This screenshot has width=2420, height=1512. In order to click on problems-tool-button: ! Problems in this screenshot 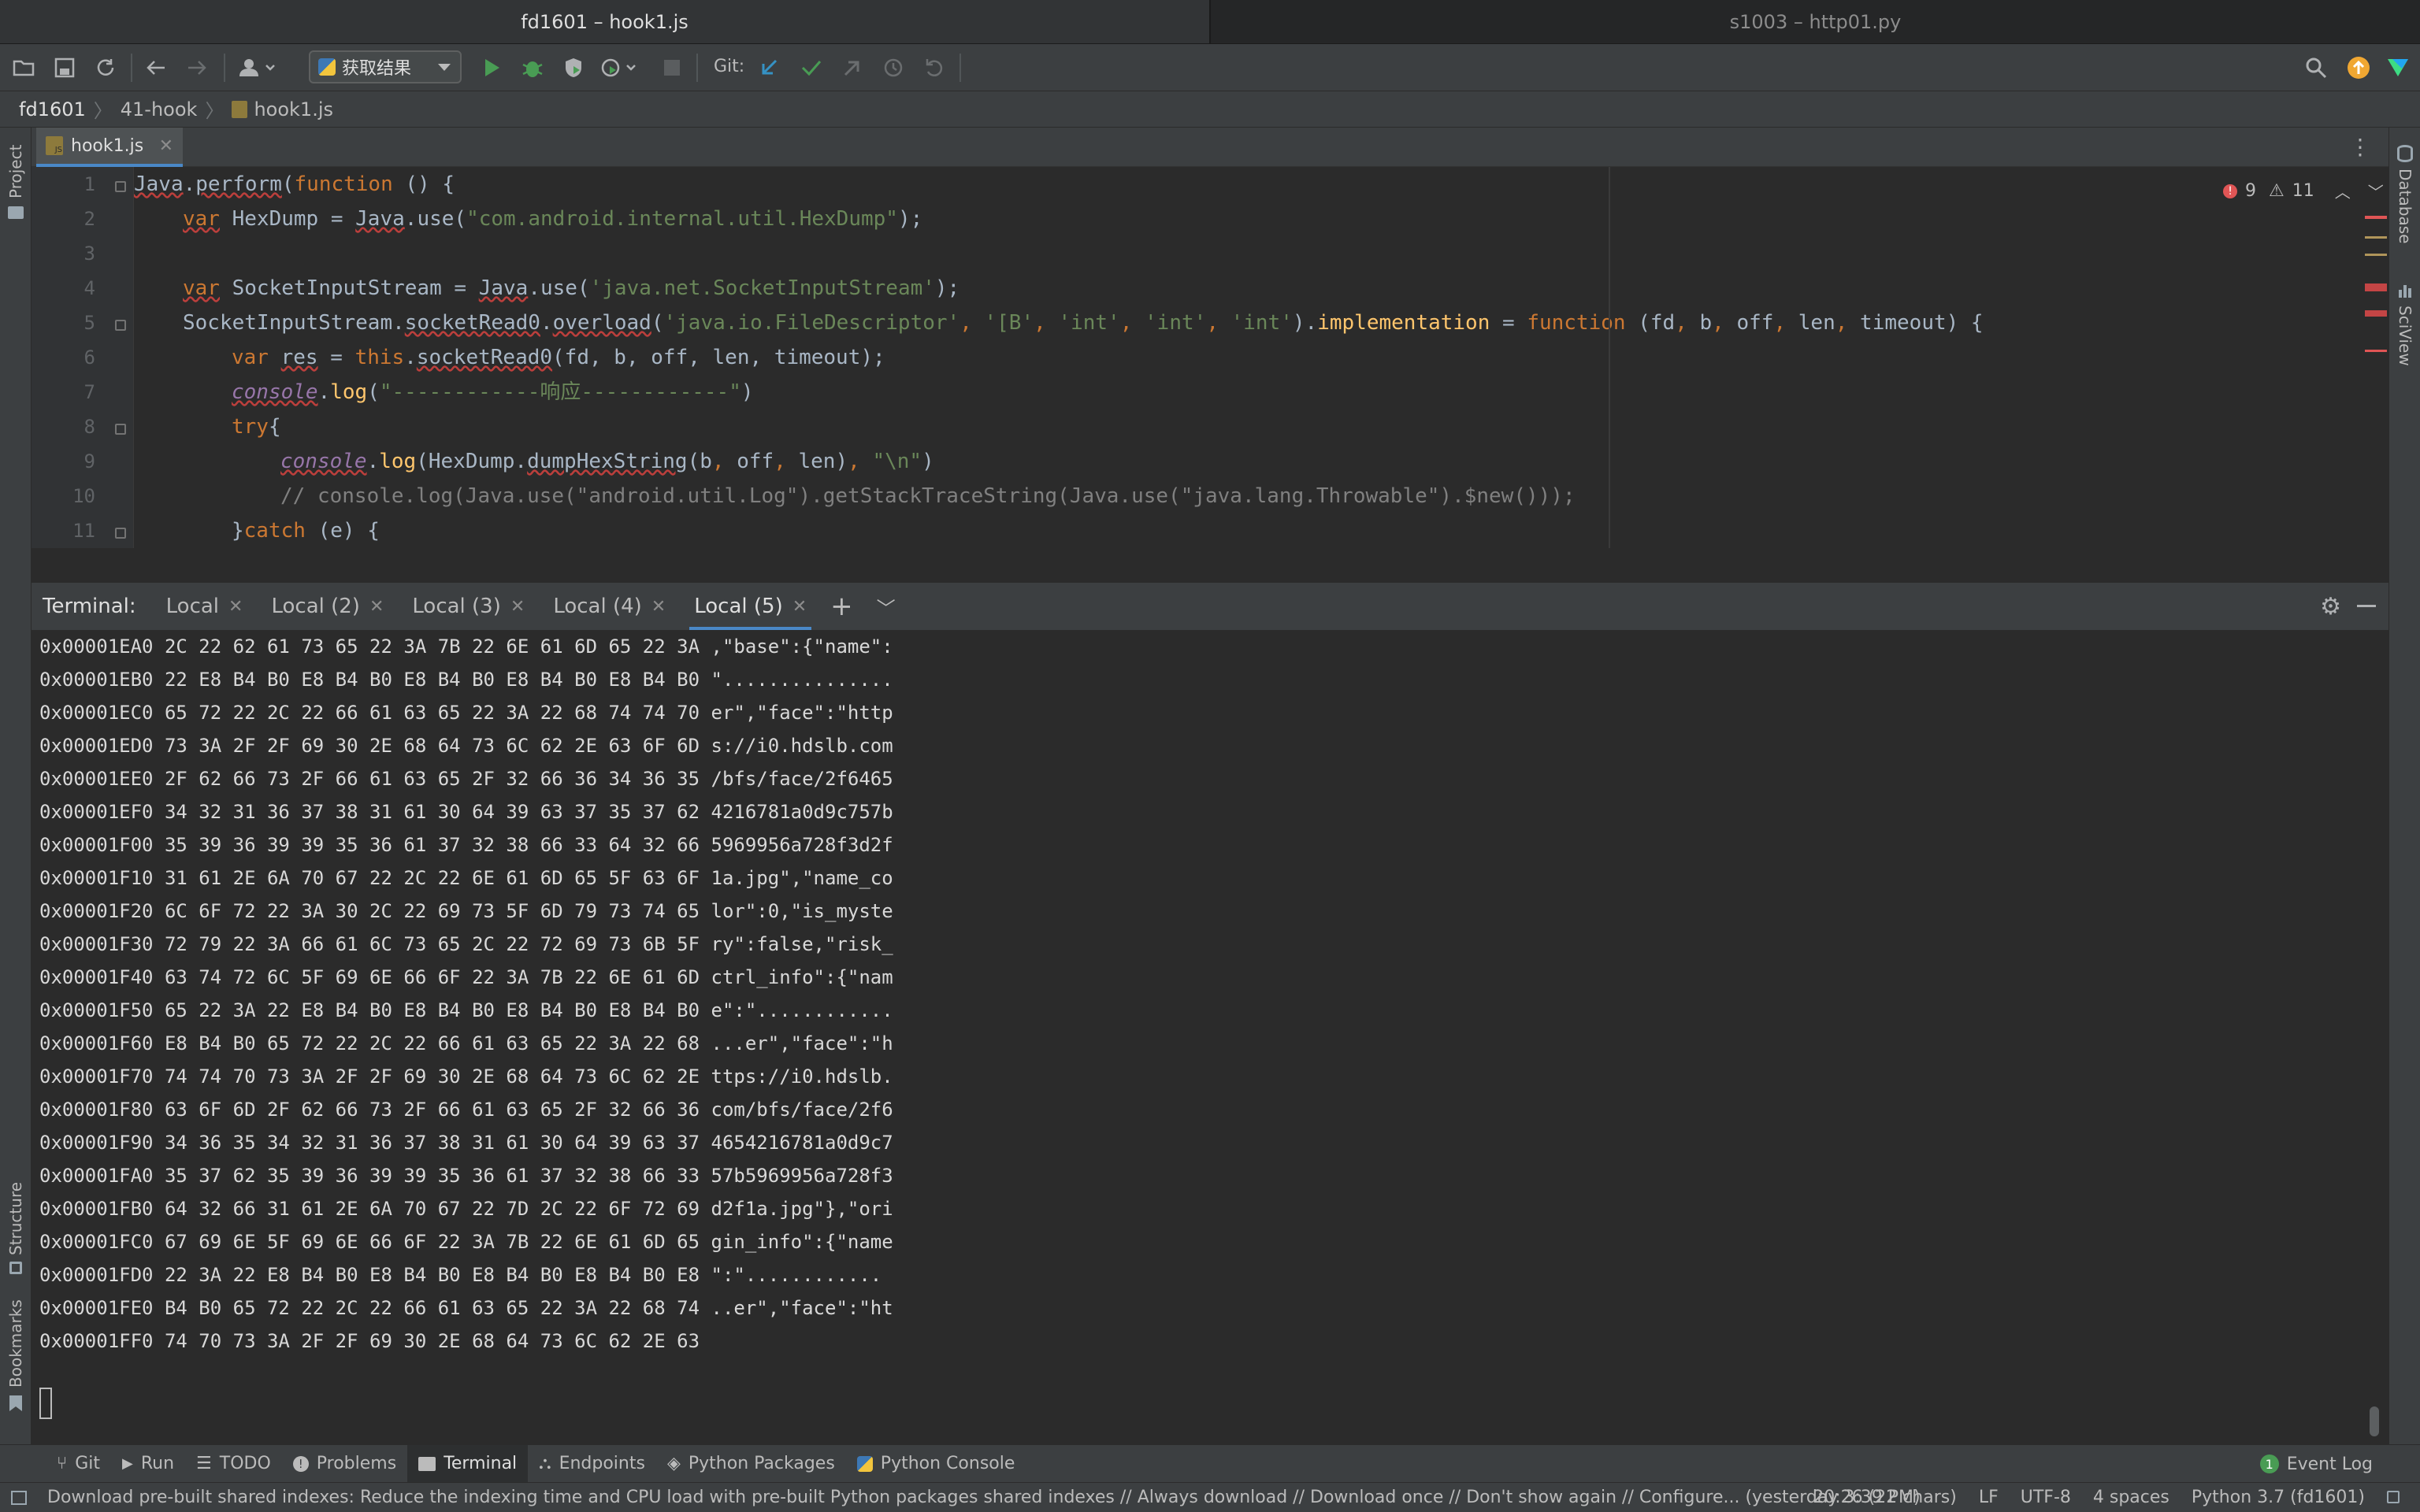, I will do `click(344, 1464)`.